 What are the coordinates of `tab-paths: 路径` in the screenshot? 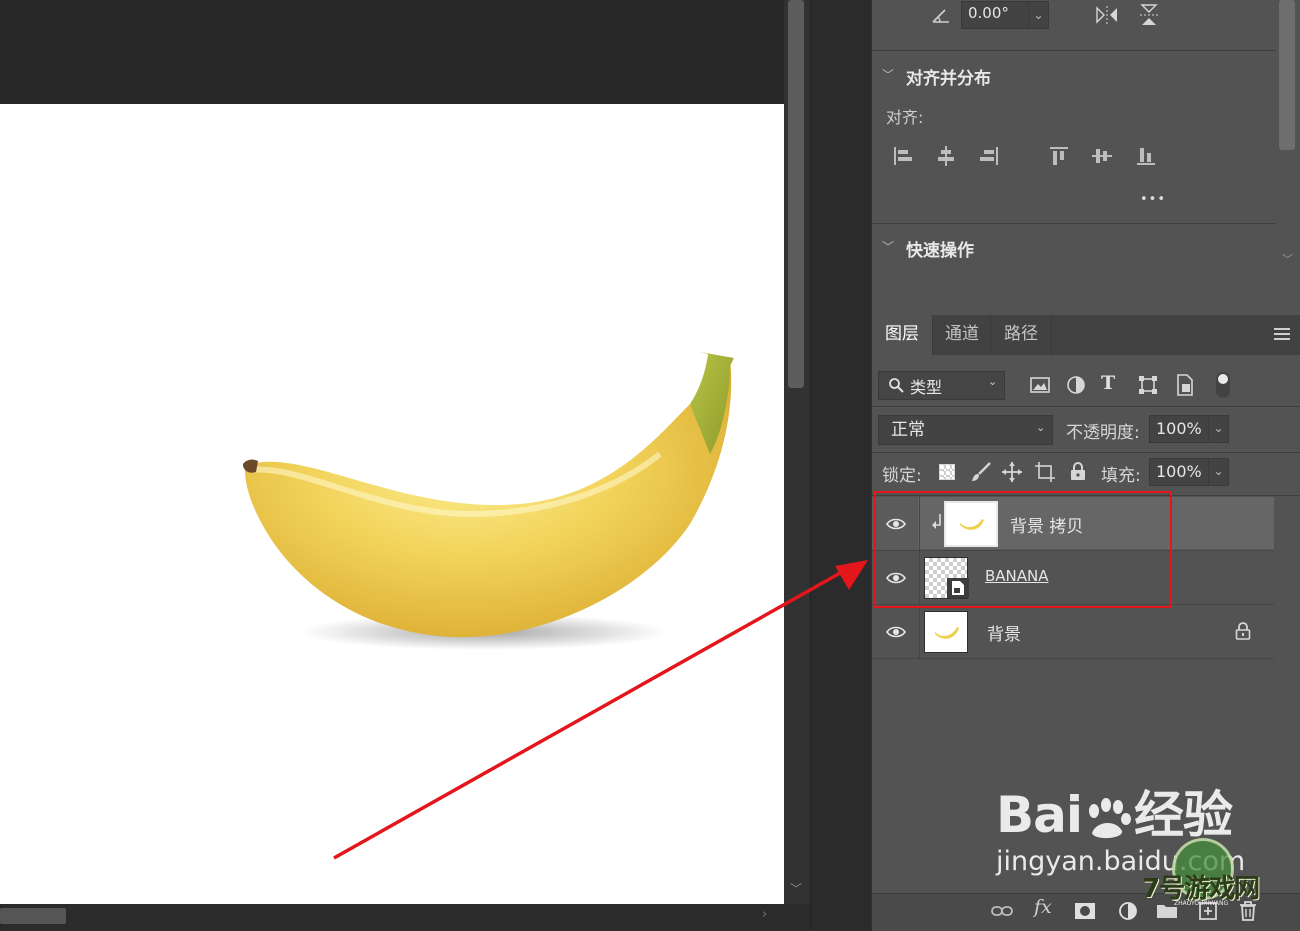 It's located at (1021, 335).